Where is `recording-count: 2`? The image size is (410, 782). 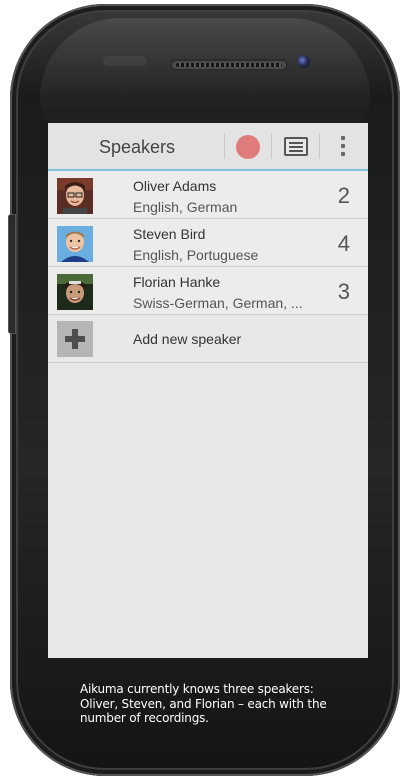 recording-count: 2 is located at coordinates (343, 195).